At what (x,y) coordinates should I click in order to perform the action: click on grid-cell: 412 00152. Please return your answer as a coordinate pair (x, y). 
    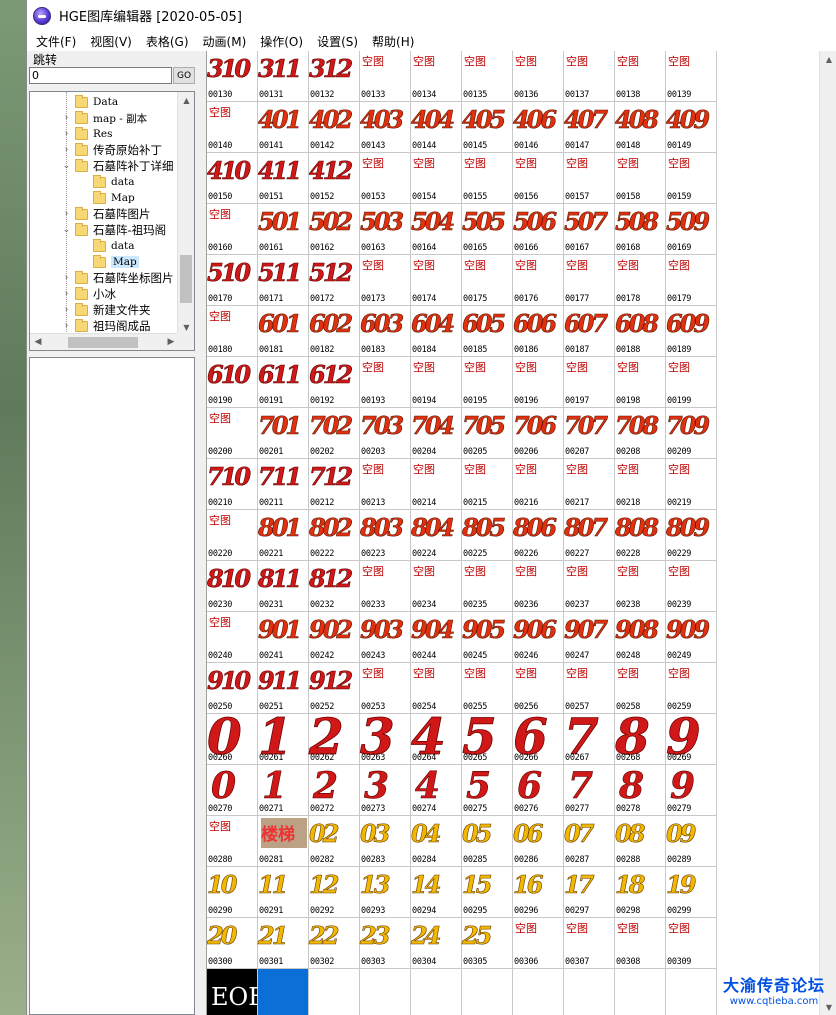
    Looking at the image, I should click on (334, 178).